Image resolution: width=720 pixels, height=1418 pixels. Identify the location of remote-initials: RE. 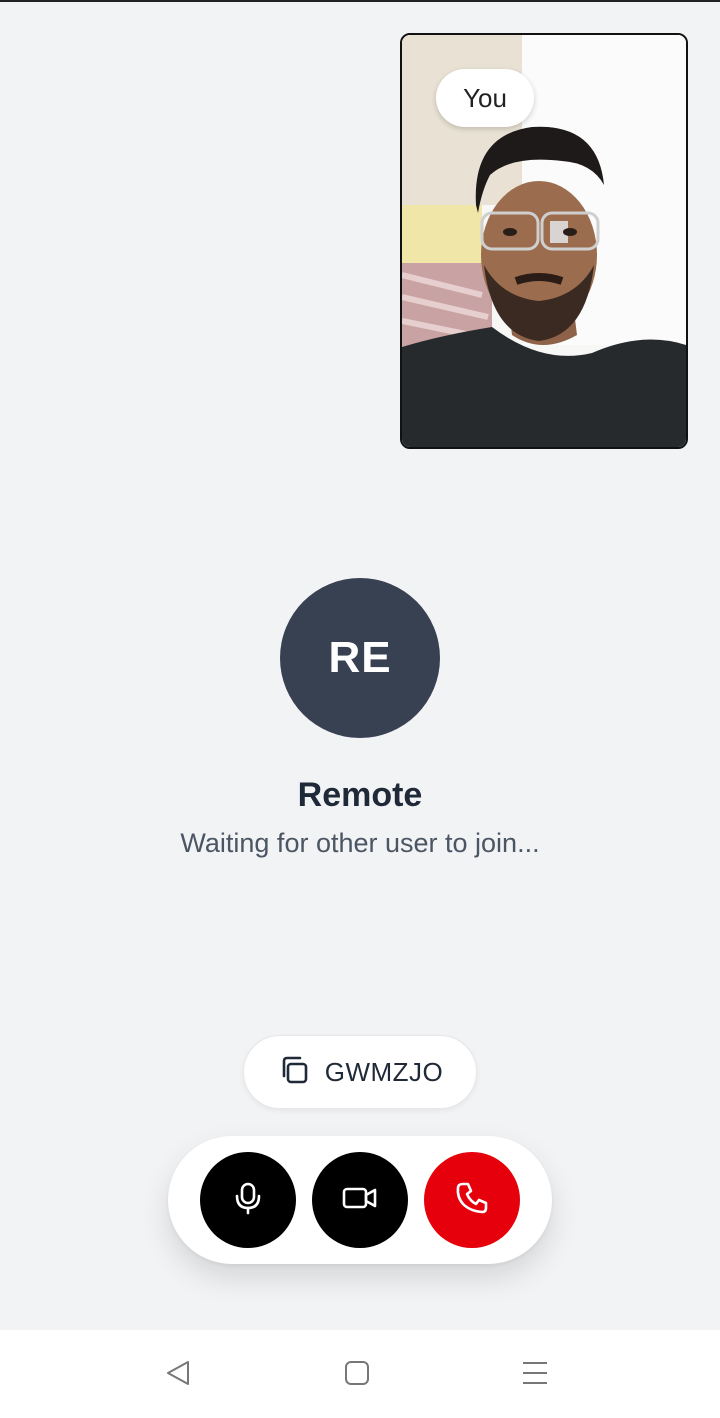
(360, 657).